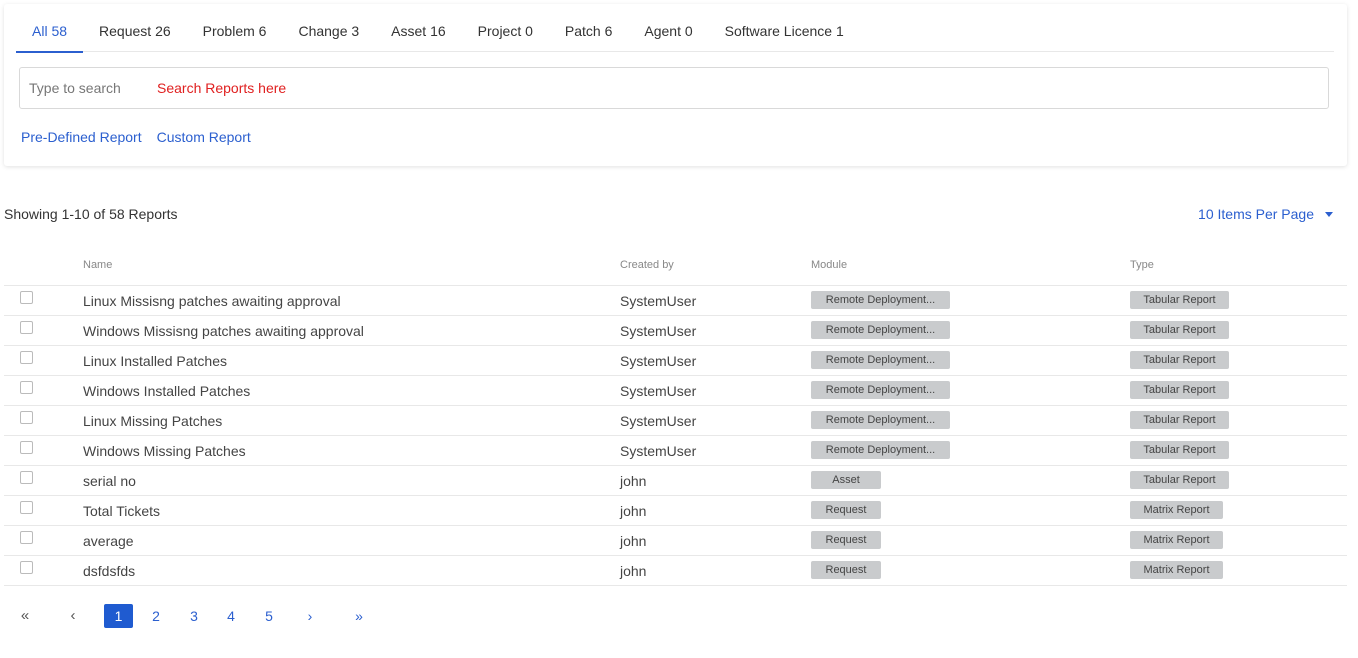  Describe the element at coordinates (846, 480) in the screenshot. I see `module-badge: Asset` at that location.